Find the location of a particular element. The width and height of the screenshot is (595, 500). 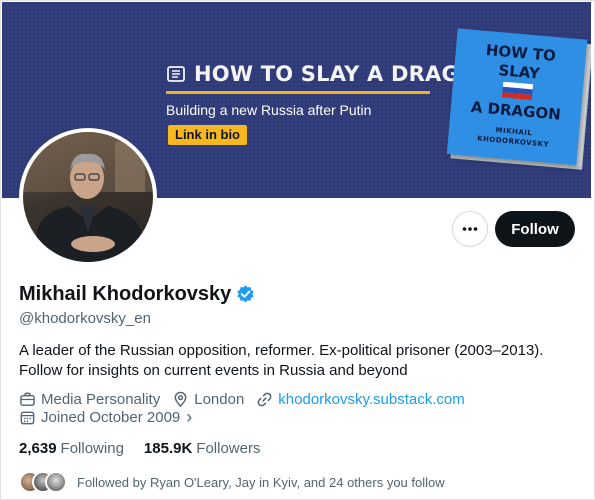

chevron-right-icon: › is located at coordinates (189, 417).